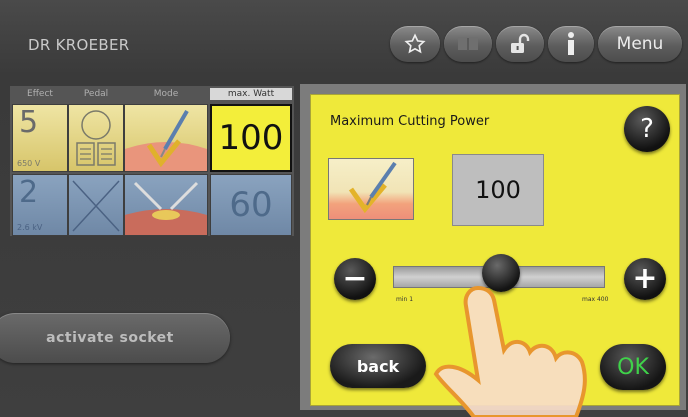 The width and height of the screenshot is (688, 417). I want to click on info-button, so click(571, 44).